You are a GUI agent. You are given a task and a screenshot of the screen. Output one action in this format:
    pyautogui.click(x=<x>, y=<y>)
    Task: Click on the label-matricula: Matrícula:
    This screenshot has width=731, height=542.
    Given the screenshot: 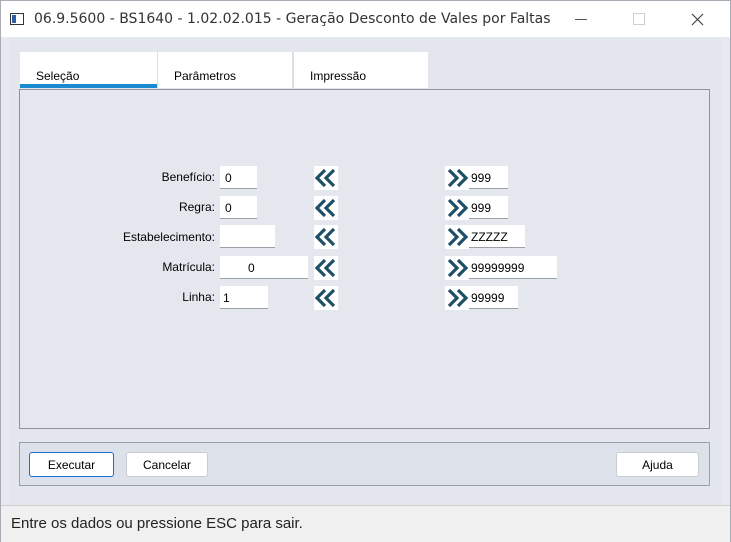 What is the action you would take?
    pyautogui.click(x=188, y=267)
    